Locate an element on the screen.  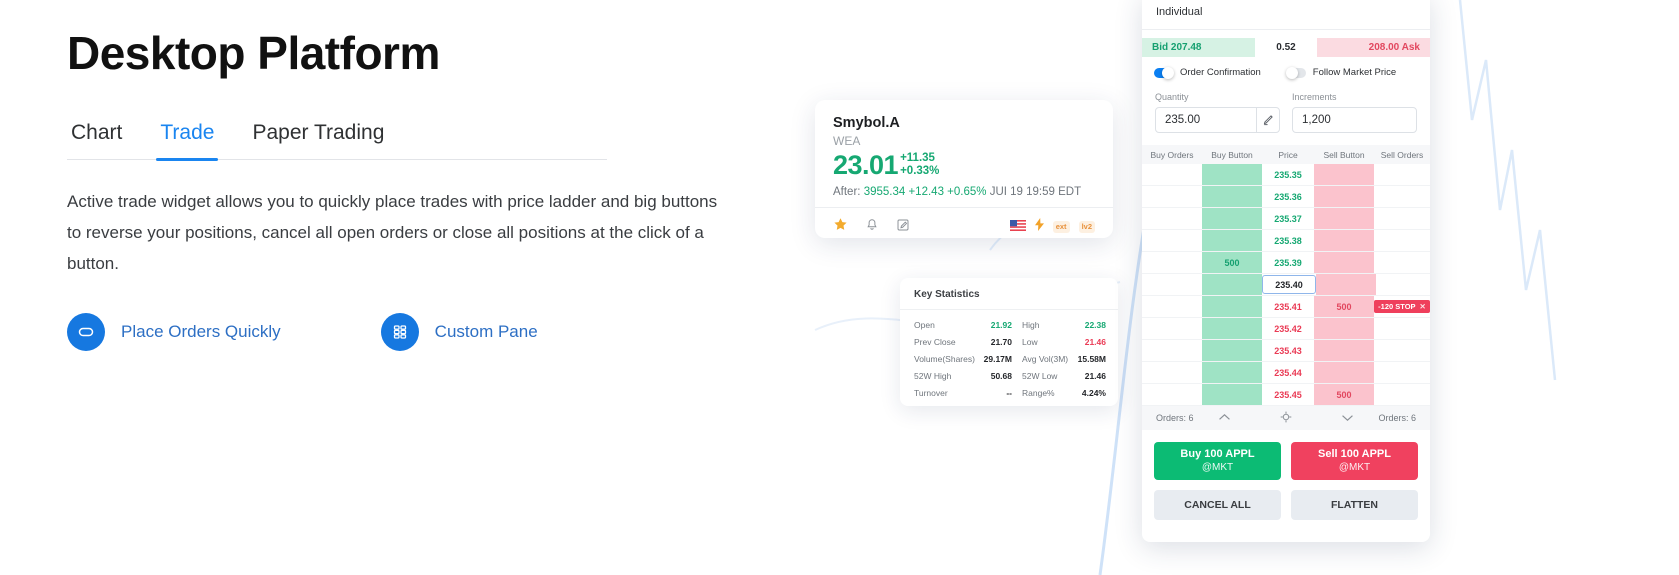
quote-symbol: Smybol.A is located at coordinates (866, 123).